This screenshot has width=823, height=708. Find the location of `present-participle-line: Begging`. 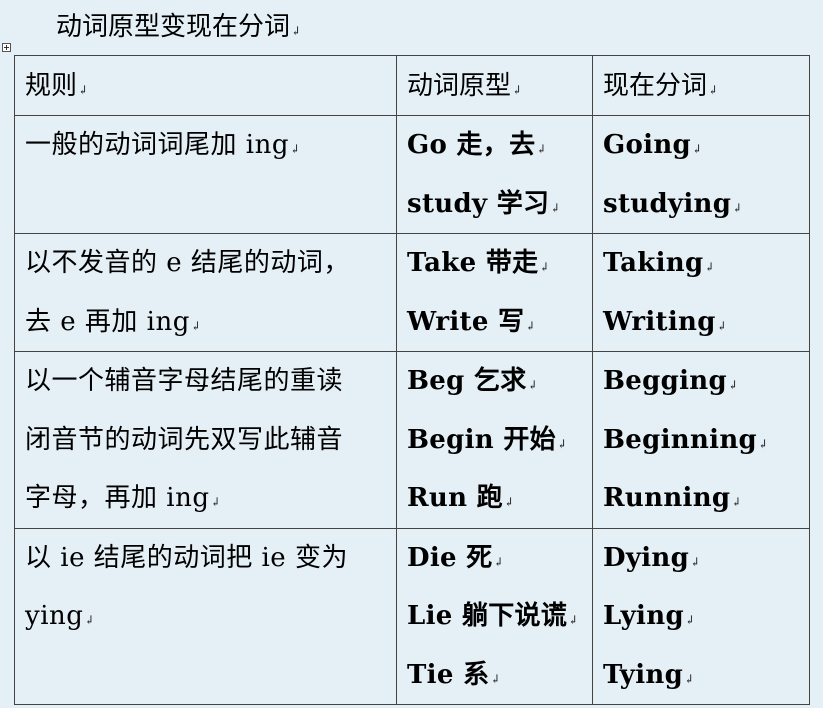

present-participle-line: Begging is located at coordinates (665, 381).